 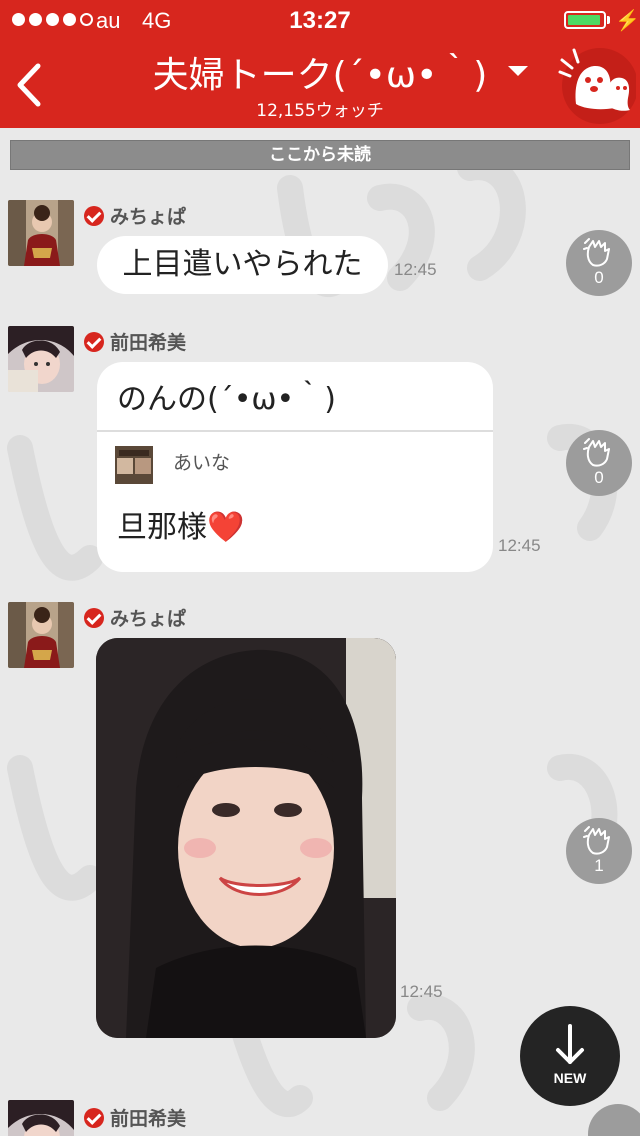 I want to click on clap-count: 1, so click(x=599, y=865).